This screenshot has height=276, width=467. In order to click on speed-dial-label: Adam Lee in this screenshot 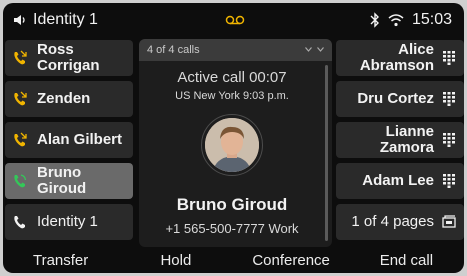, I will do `click(398, 180)`.